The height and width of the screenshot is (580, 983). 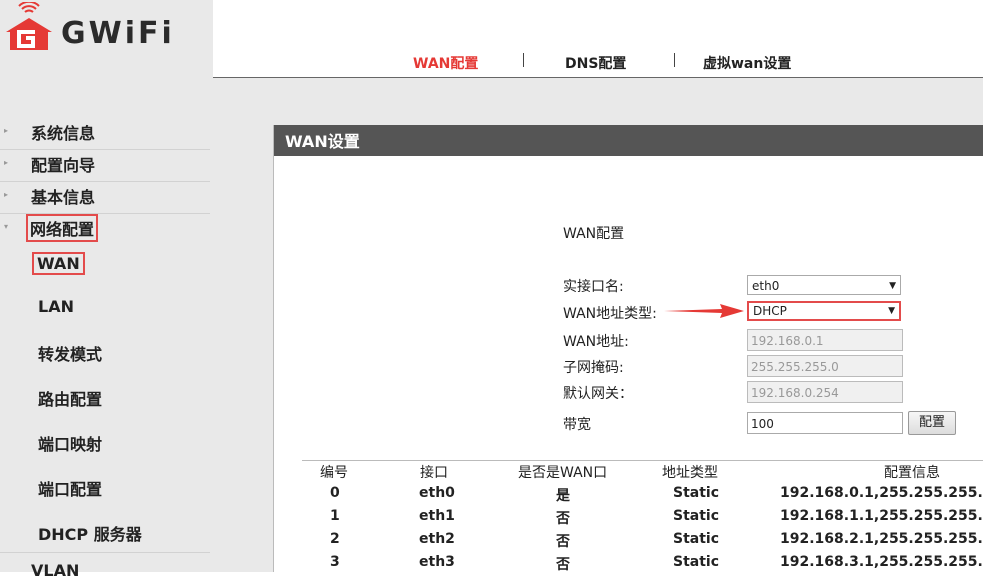 What do you see at coordinates (825, 340) in the screenshot?
I see `wan-address-field: 192.168.0.1` at bounding box center [825, 340].